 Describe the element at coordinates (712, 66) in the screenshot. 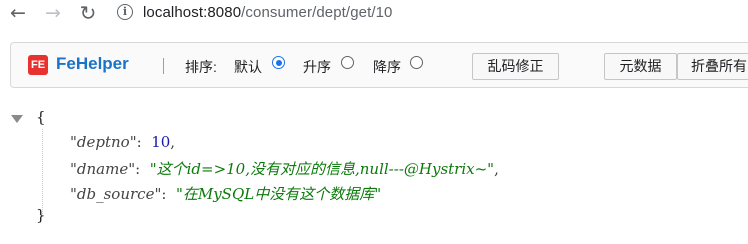

I see `collapse-all-button: 折叠所有` at that location.